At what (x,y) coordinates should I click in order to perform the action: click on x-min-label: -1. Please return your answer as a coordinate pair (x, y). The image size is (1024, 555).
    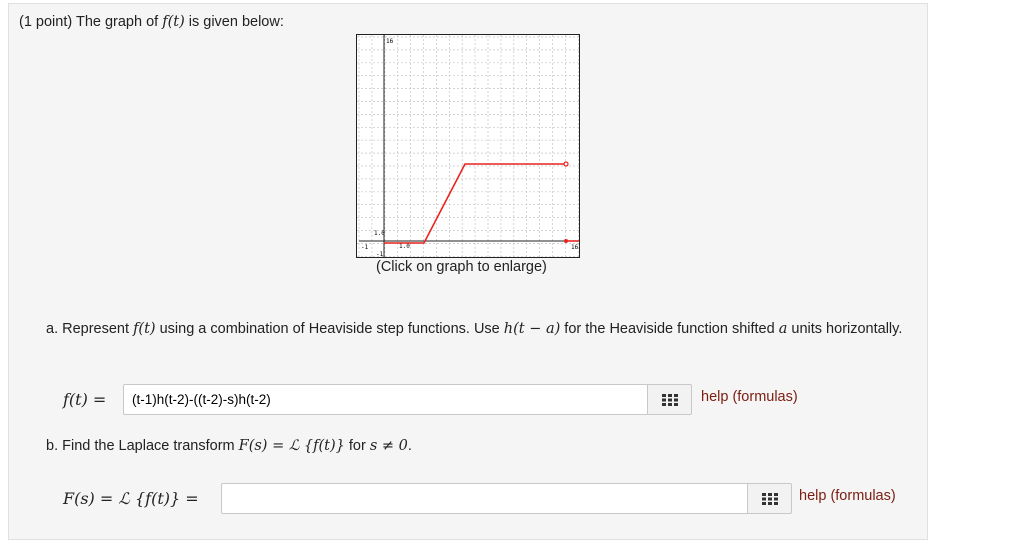
    Looking at the image, I should click on (365, 247).